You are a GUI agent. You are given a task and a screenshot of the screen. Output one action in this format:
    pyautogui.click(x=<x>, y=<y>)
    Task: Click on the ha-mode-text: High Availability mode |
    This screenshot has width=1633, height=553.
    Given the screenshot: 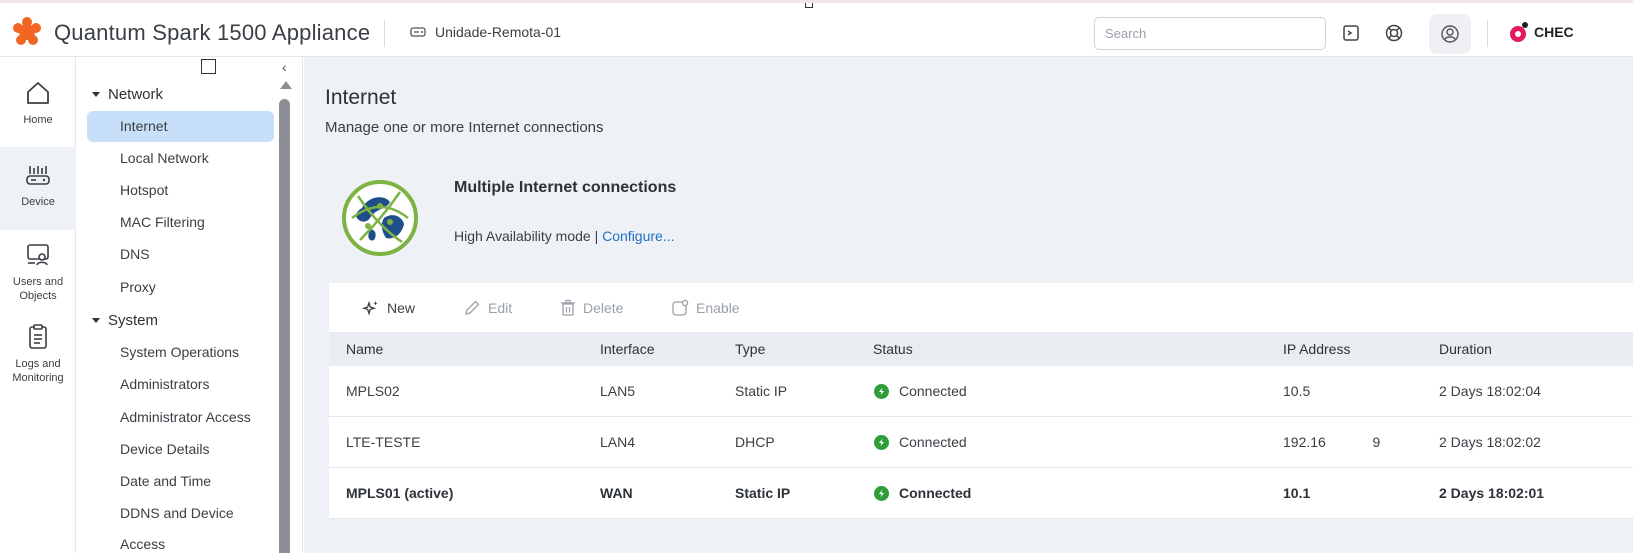 What is the action you would take?
    pyautogui.click(x=528, y=236)
    